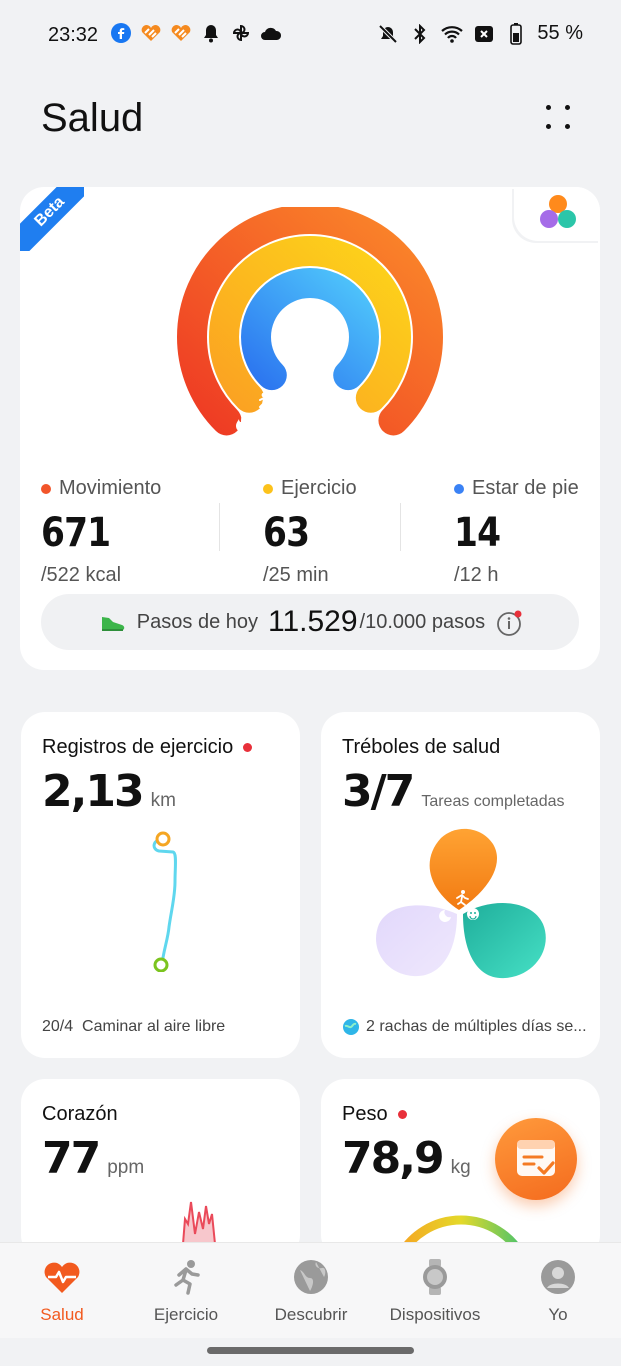 This screenshot has width=621, height=1366. I want to click on record-activity: Caminar al aire libre, so click(154, 1026).